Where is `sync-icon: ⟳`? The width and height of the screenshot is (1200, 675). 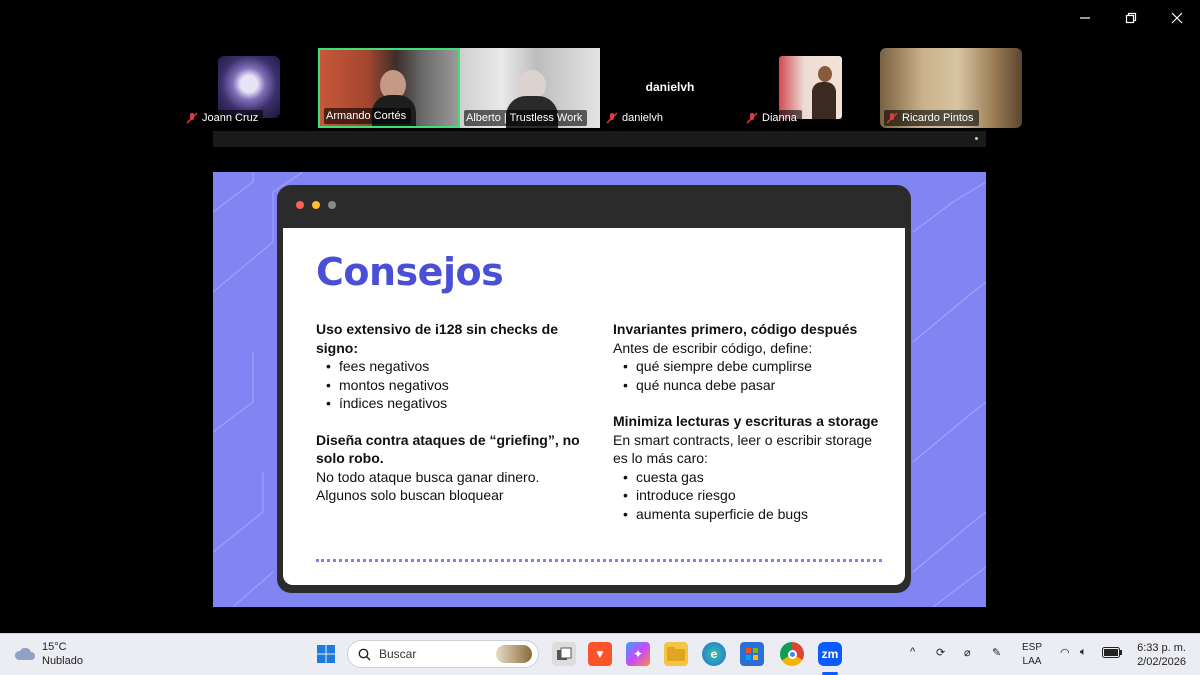
sync-icon: ⟳ is located at coordinates (941, 653).